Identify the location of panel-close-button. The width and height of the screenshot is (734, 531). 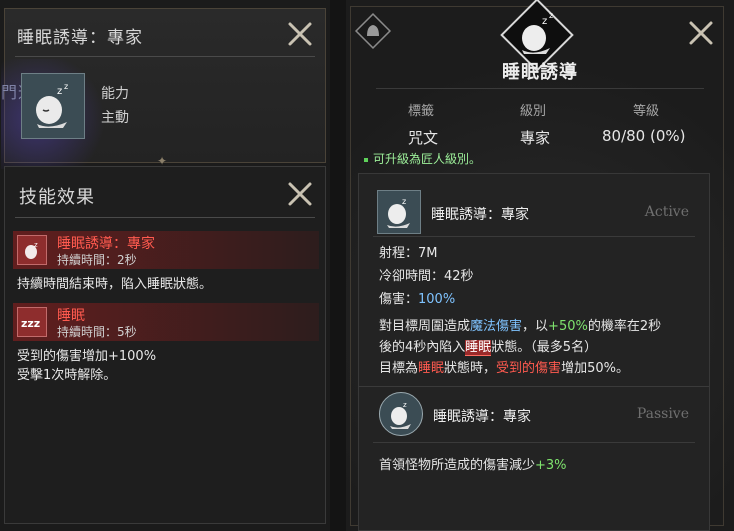
(701, 33).